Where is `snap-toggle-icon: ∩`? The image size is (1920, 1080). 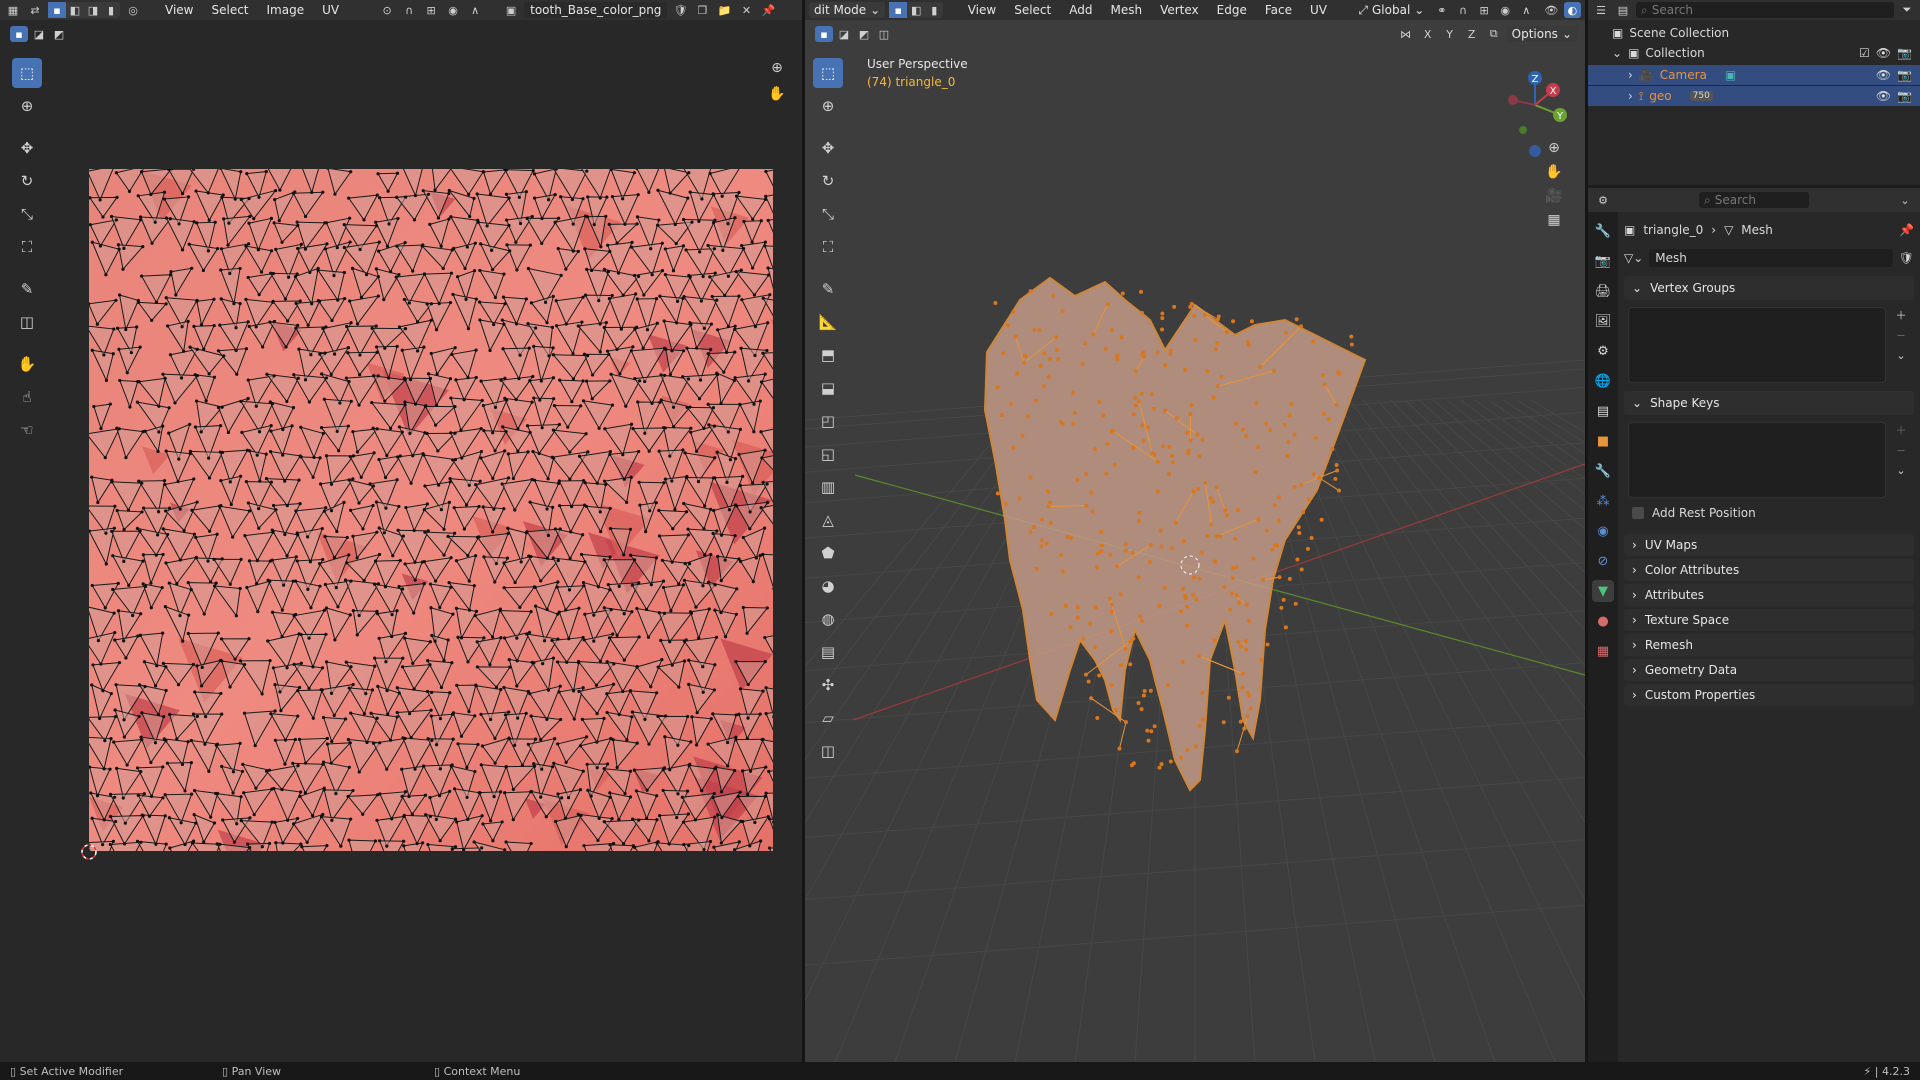 snap-toggle-icon: ∩ is located at coordinates (1462, 10).